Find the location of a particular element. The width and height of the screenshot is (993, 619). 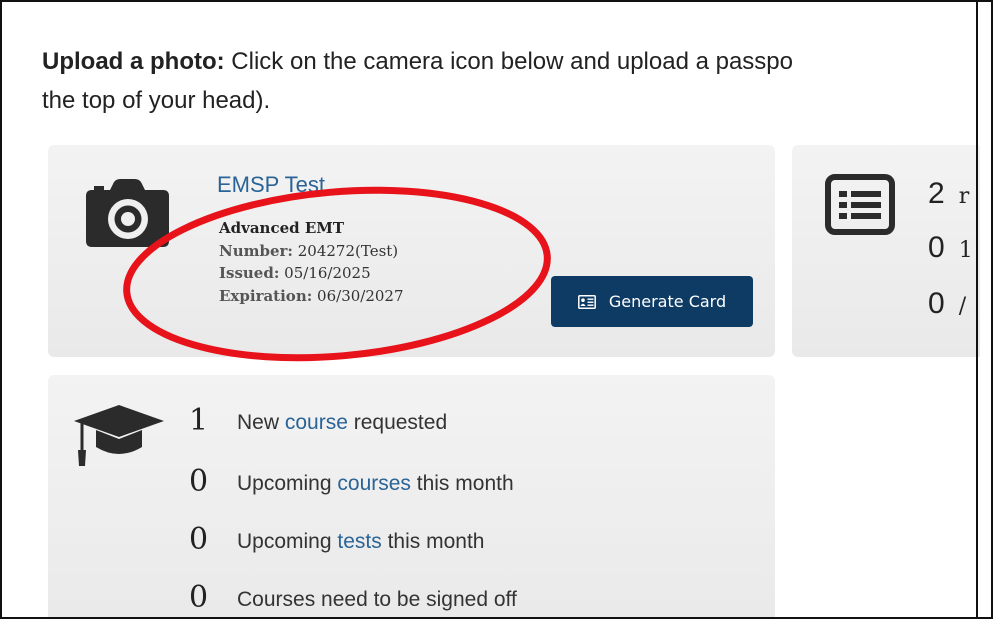

course-stat-post: requested is located at coordinates (397, 422).